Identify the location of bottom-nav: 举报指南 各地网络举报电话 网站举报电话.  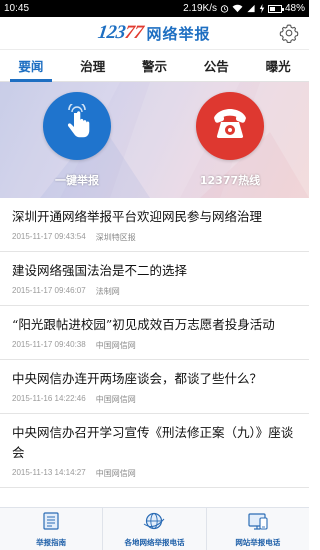
(154, 528).